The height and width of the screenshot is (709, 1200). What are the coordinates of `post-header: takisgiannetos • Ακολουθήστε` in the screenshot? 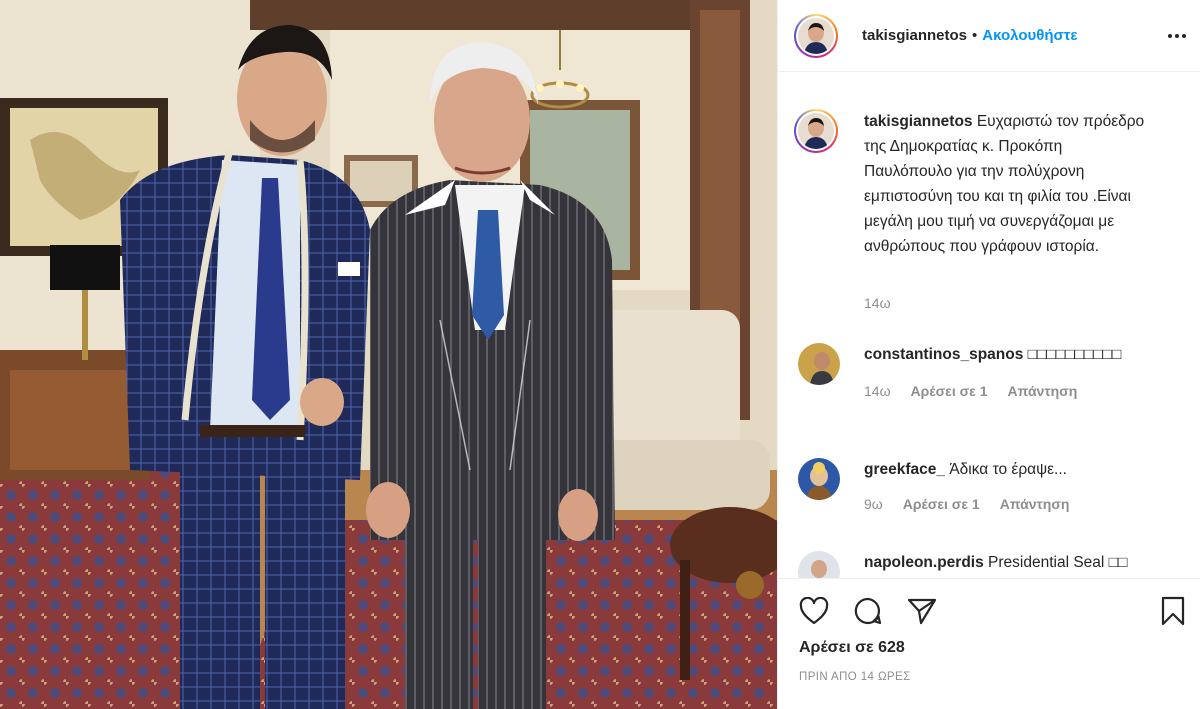 It's located at (989, 36).